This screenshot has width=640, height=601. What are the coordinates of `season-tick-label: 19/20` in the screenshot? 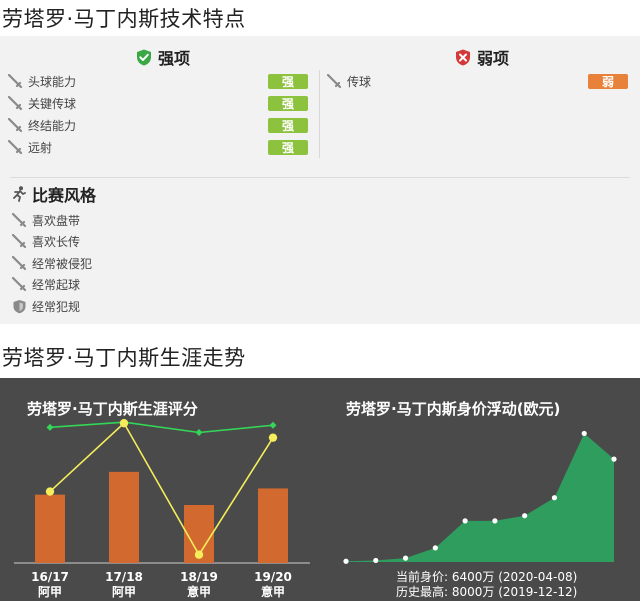 It's located at (273, 577).